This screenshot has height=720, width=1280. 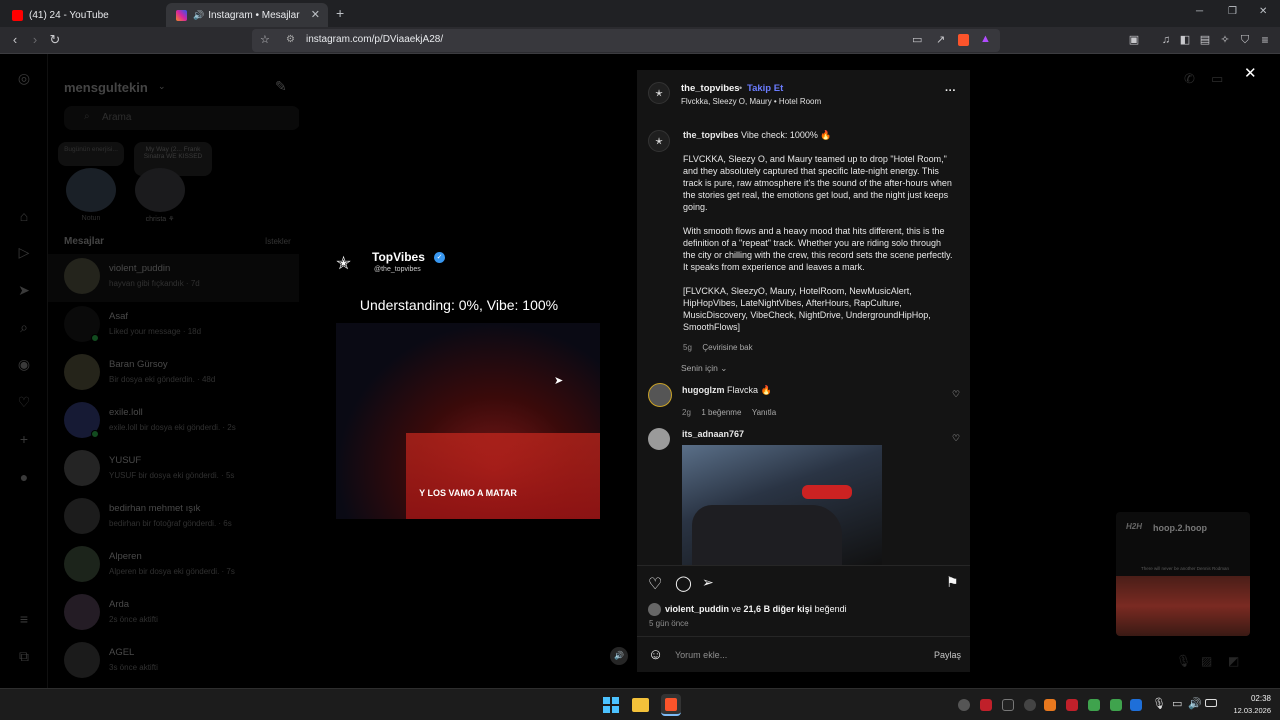 What do you see at coordinates (17, 15) in the screenshot?
I see `youtube-icon` at bounding box center [17, 15].